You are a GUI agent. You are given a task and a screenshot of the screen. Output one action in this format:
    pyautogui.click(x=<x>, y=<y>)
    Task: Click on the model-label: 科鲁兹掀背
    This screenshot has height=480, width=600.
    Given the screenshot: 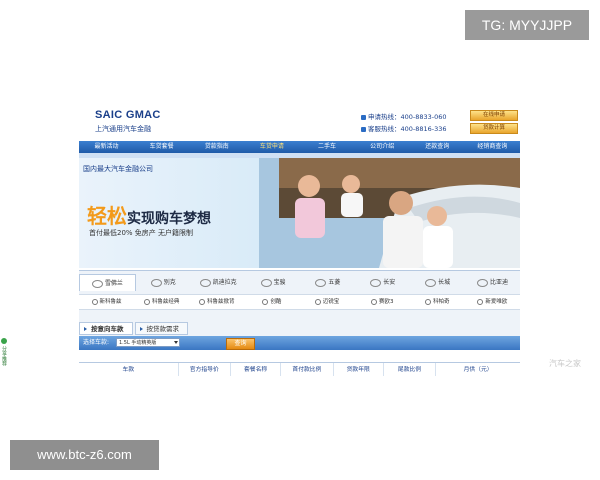 What is the action you would take?
    pyautogui.click(x=221, y=302)
    